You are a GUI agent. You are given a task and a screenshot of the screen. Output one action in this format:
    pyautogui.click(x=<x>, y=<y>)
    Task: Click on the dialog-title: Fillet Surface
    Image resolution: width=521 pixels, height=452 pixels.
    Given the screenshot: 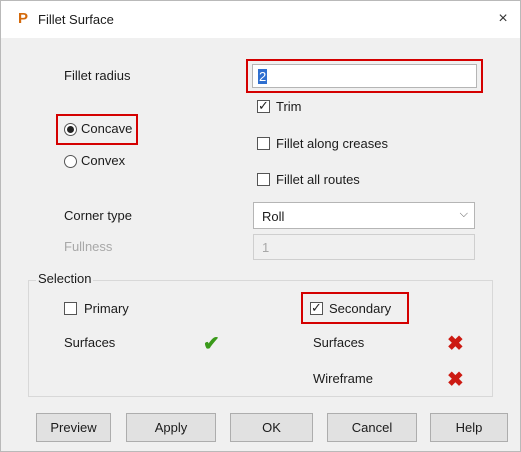 What is the action you would take?
    pyautogui.click(x=76, y=19)
    